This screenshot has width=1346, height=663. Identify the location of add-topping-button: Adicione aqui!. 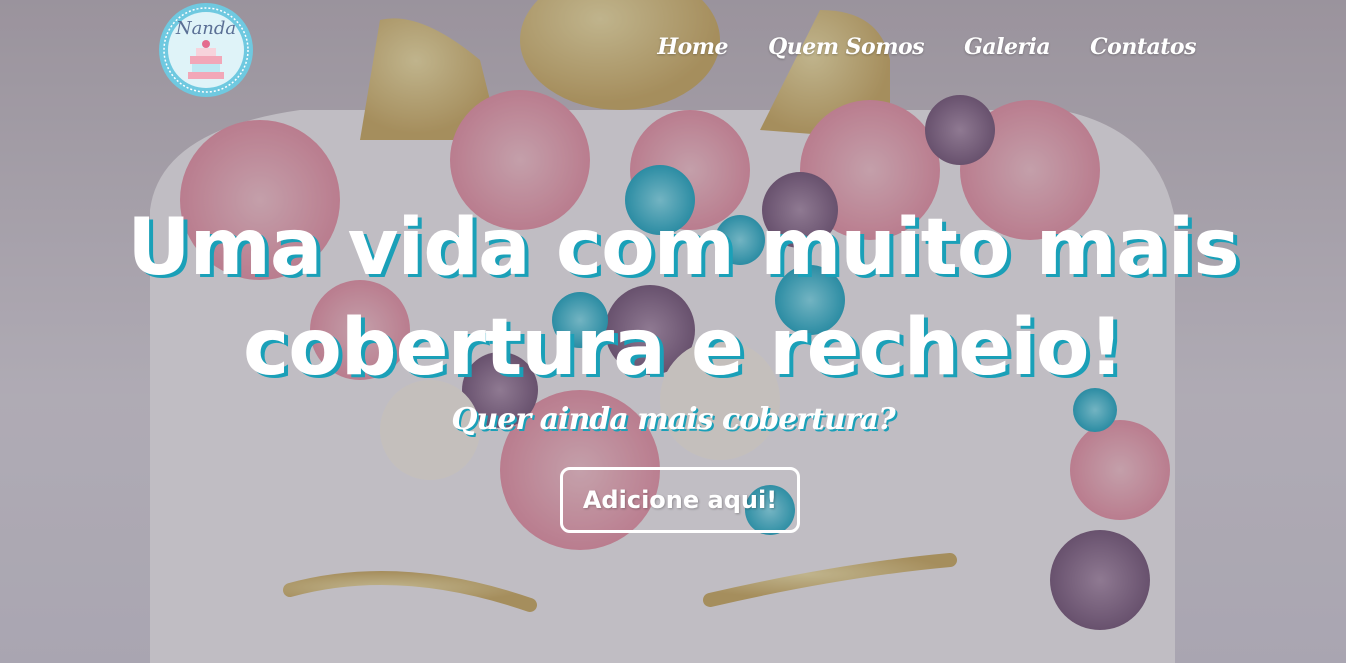
(680, 500).